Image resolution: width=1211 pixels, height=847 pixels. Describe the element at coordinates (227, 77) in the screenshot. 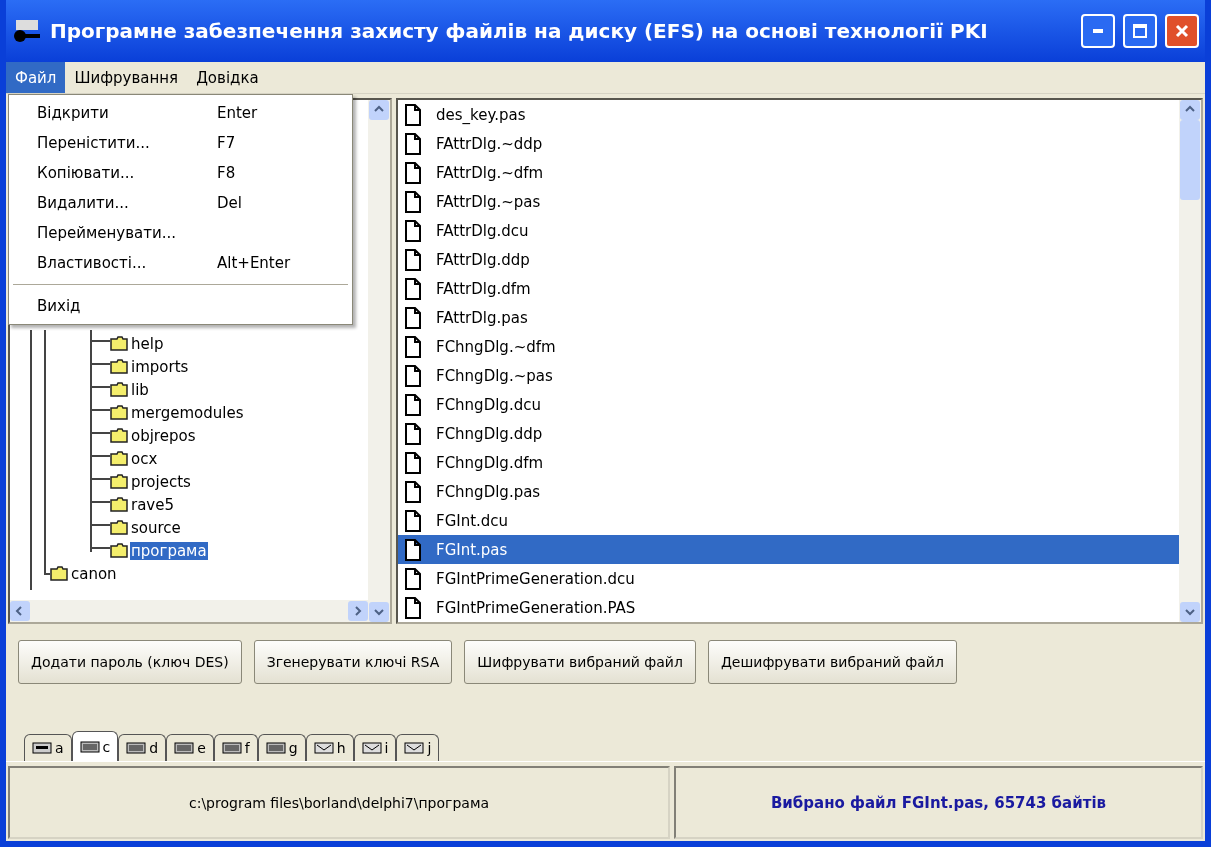

I see `menu-item: Довідка` at that location.